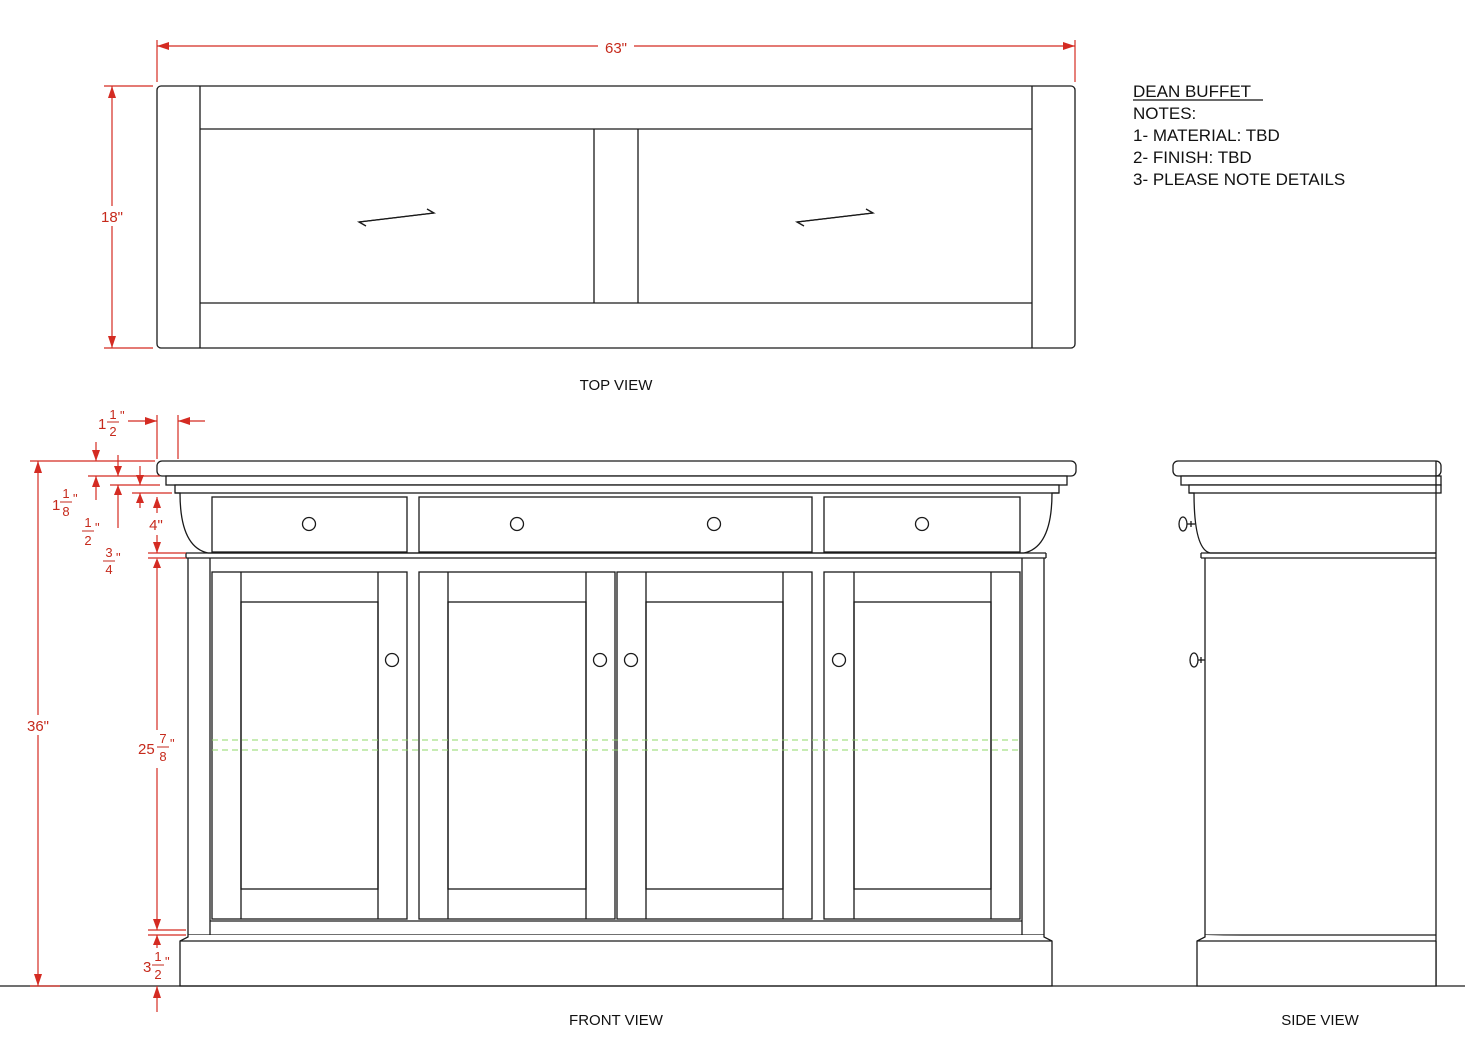  What do you see at coordinates (65, 511) in the screenshot?
I see `dimension-top-thickness-den: 8` at bounding box center [65, 511].